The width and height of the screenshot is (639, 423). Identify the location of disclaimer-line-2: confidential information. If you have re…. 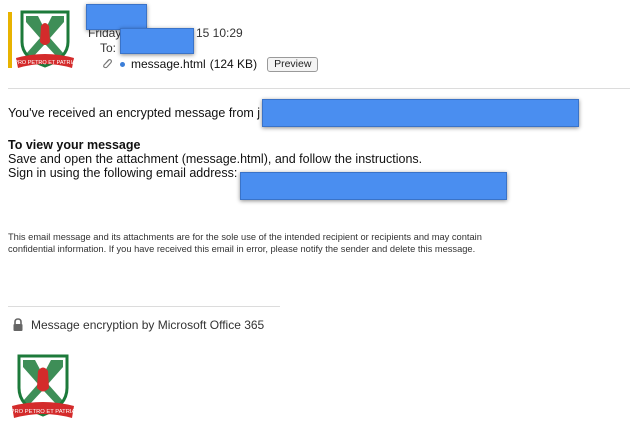
(242, 249).